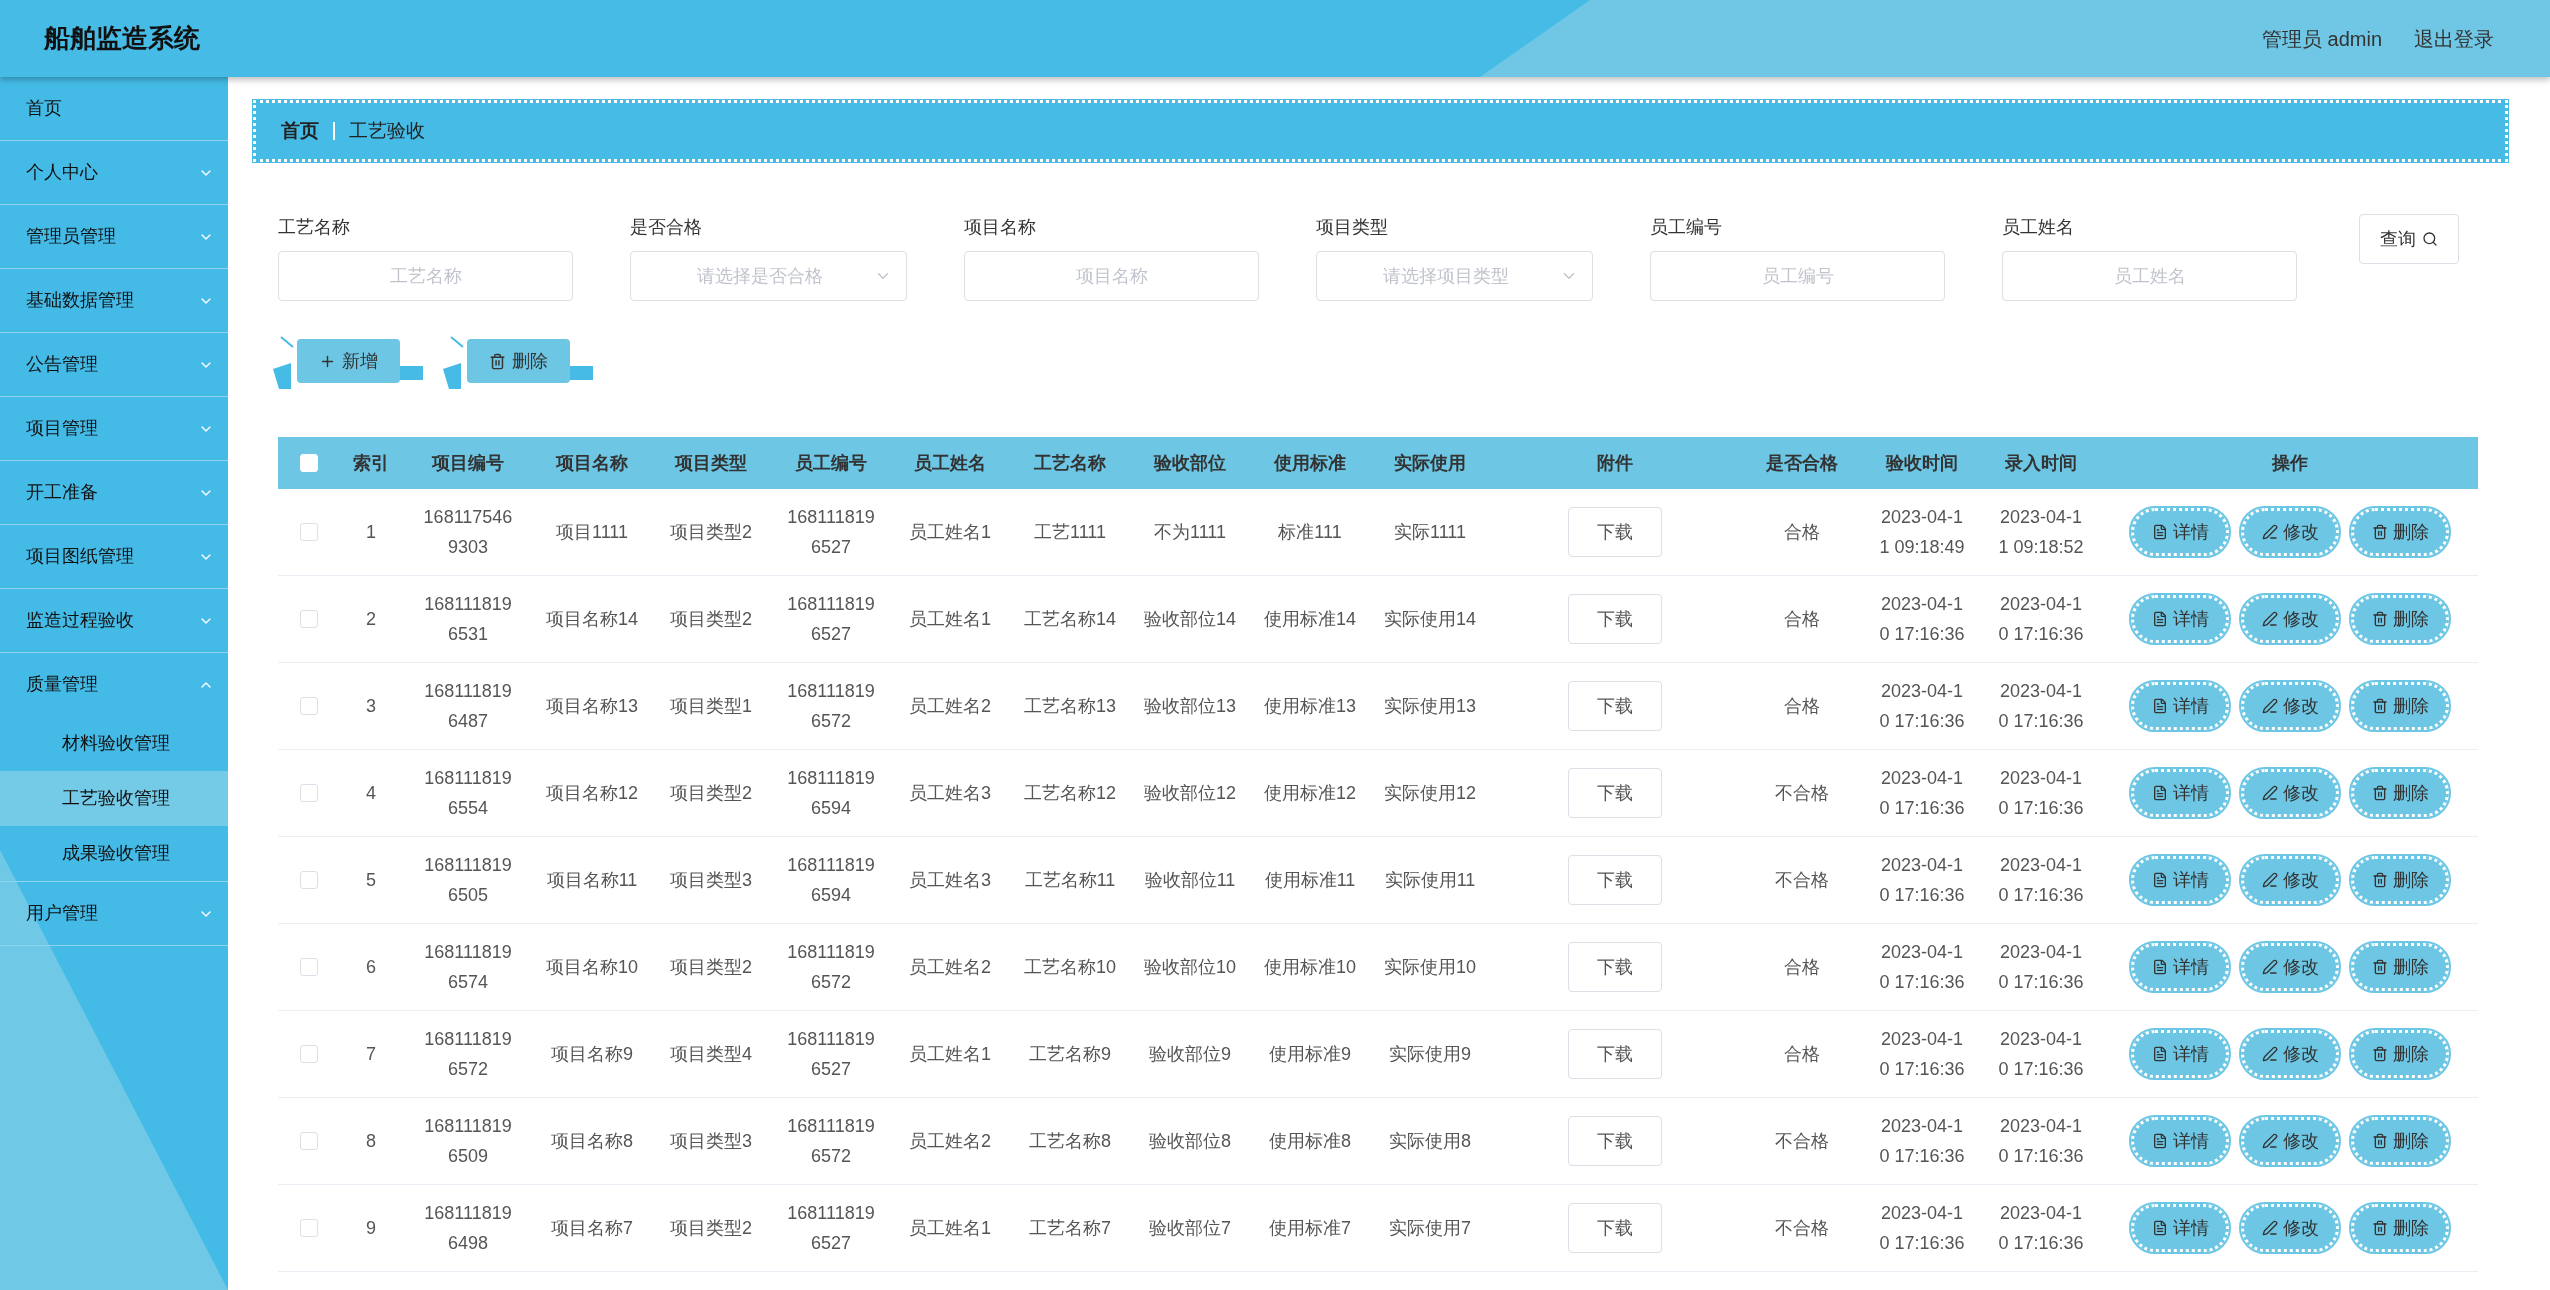 The width and height of the screenshot is (2550, 1290). I want to click on search-button: 查询, so click(2409, 239).